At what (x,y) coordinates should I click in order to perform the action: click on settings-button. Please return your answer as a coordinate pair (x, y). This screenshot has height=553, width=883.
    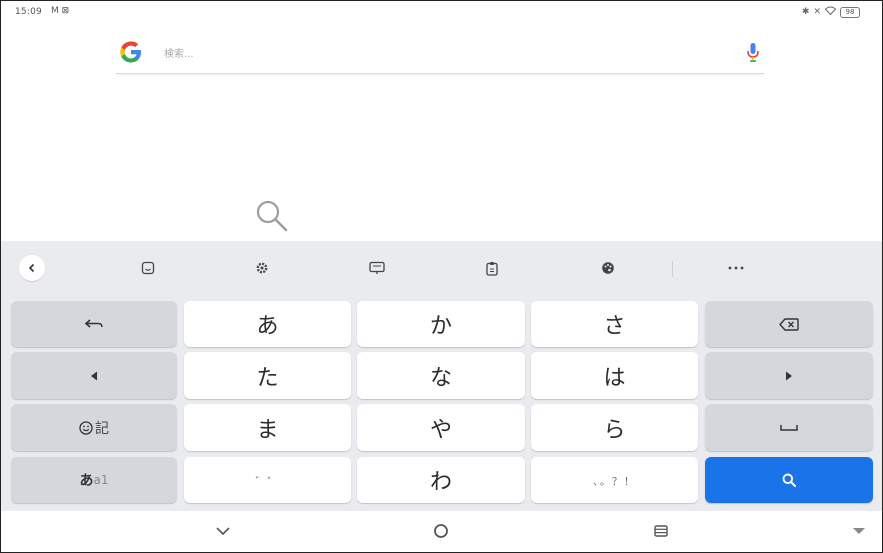
    Looking at the image, I should click on (262, 268).